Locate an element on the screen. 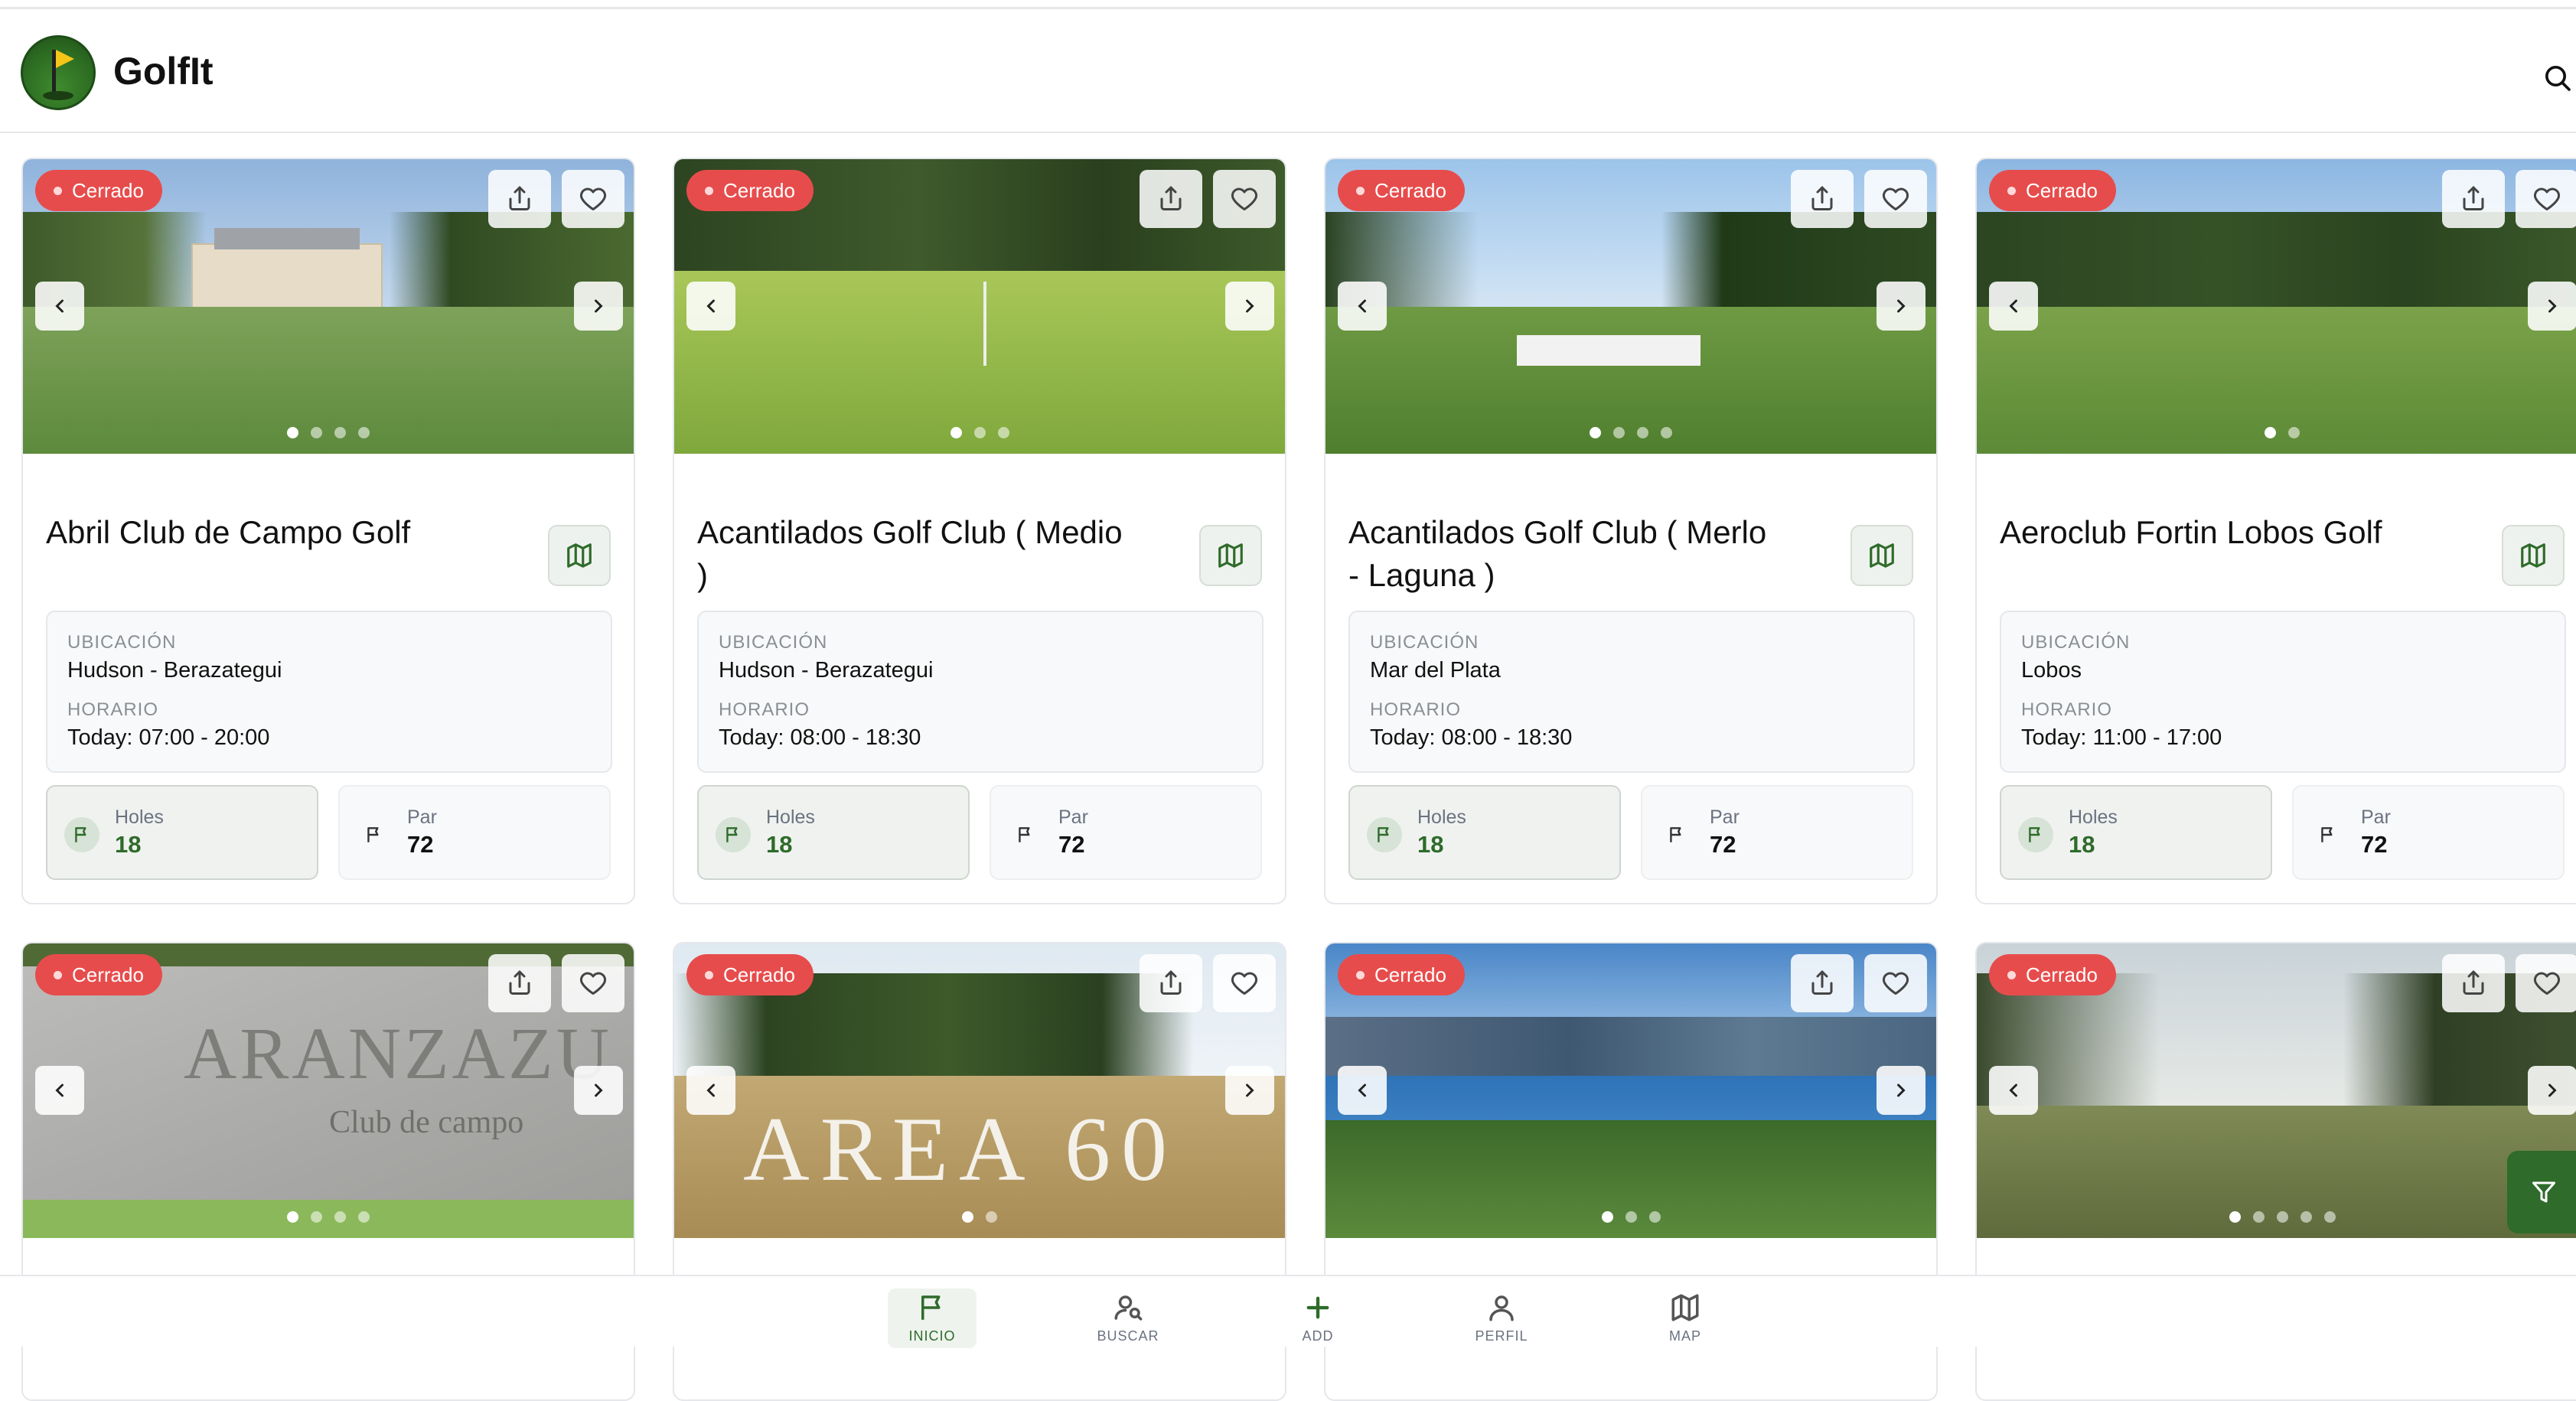 This screenshot has width=2576, height=1401. filter-button is located at coordinates (2541, 1192).